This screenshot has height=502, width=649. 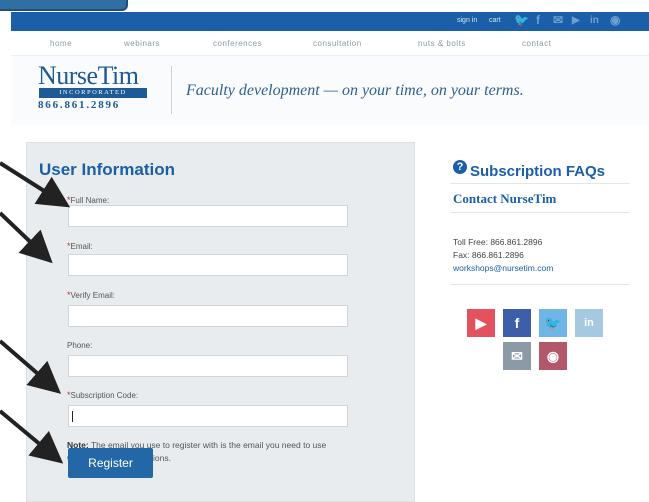 What do you see at coordinates (35, 312) in the screenshot?
I see `annotation-arrows` at bounding box center [35, 312].